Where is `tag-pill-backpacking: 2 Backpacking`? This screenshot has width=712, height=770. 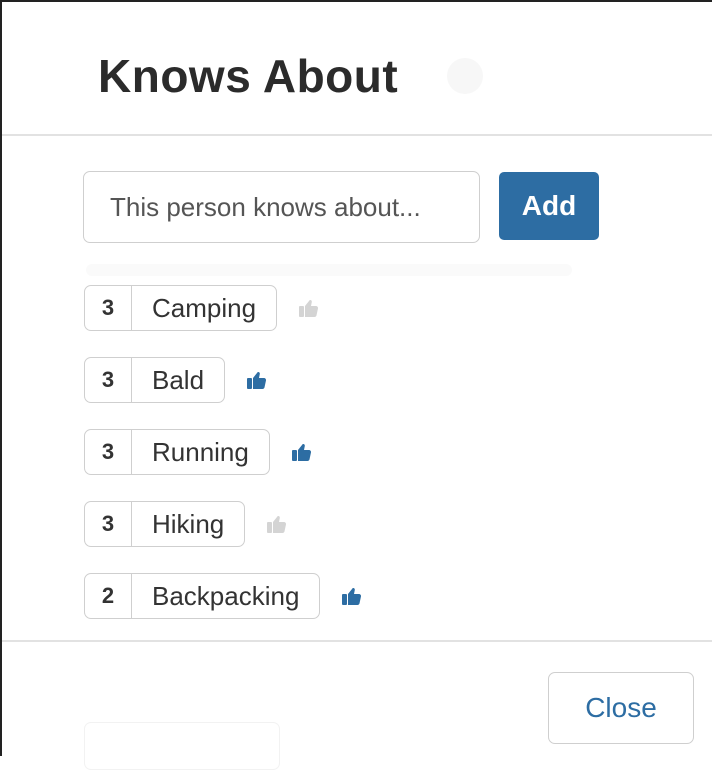 tag-pill-backpacking: 2 Backpacking is located at coordinates (202, 596).